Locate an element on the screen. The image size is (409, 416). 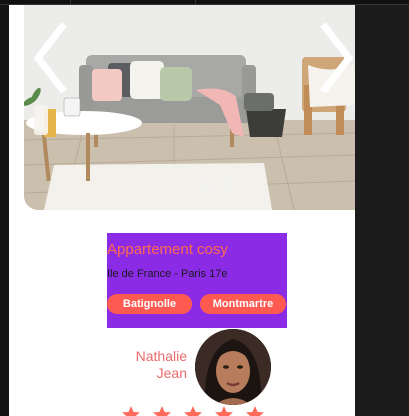
host-portrait is located at coordinates (233, 367).